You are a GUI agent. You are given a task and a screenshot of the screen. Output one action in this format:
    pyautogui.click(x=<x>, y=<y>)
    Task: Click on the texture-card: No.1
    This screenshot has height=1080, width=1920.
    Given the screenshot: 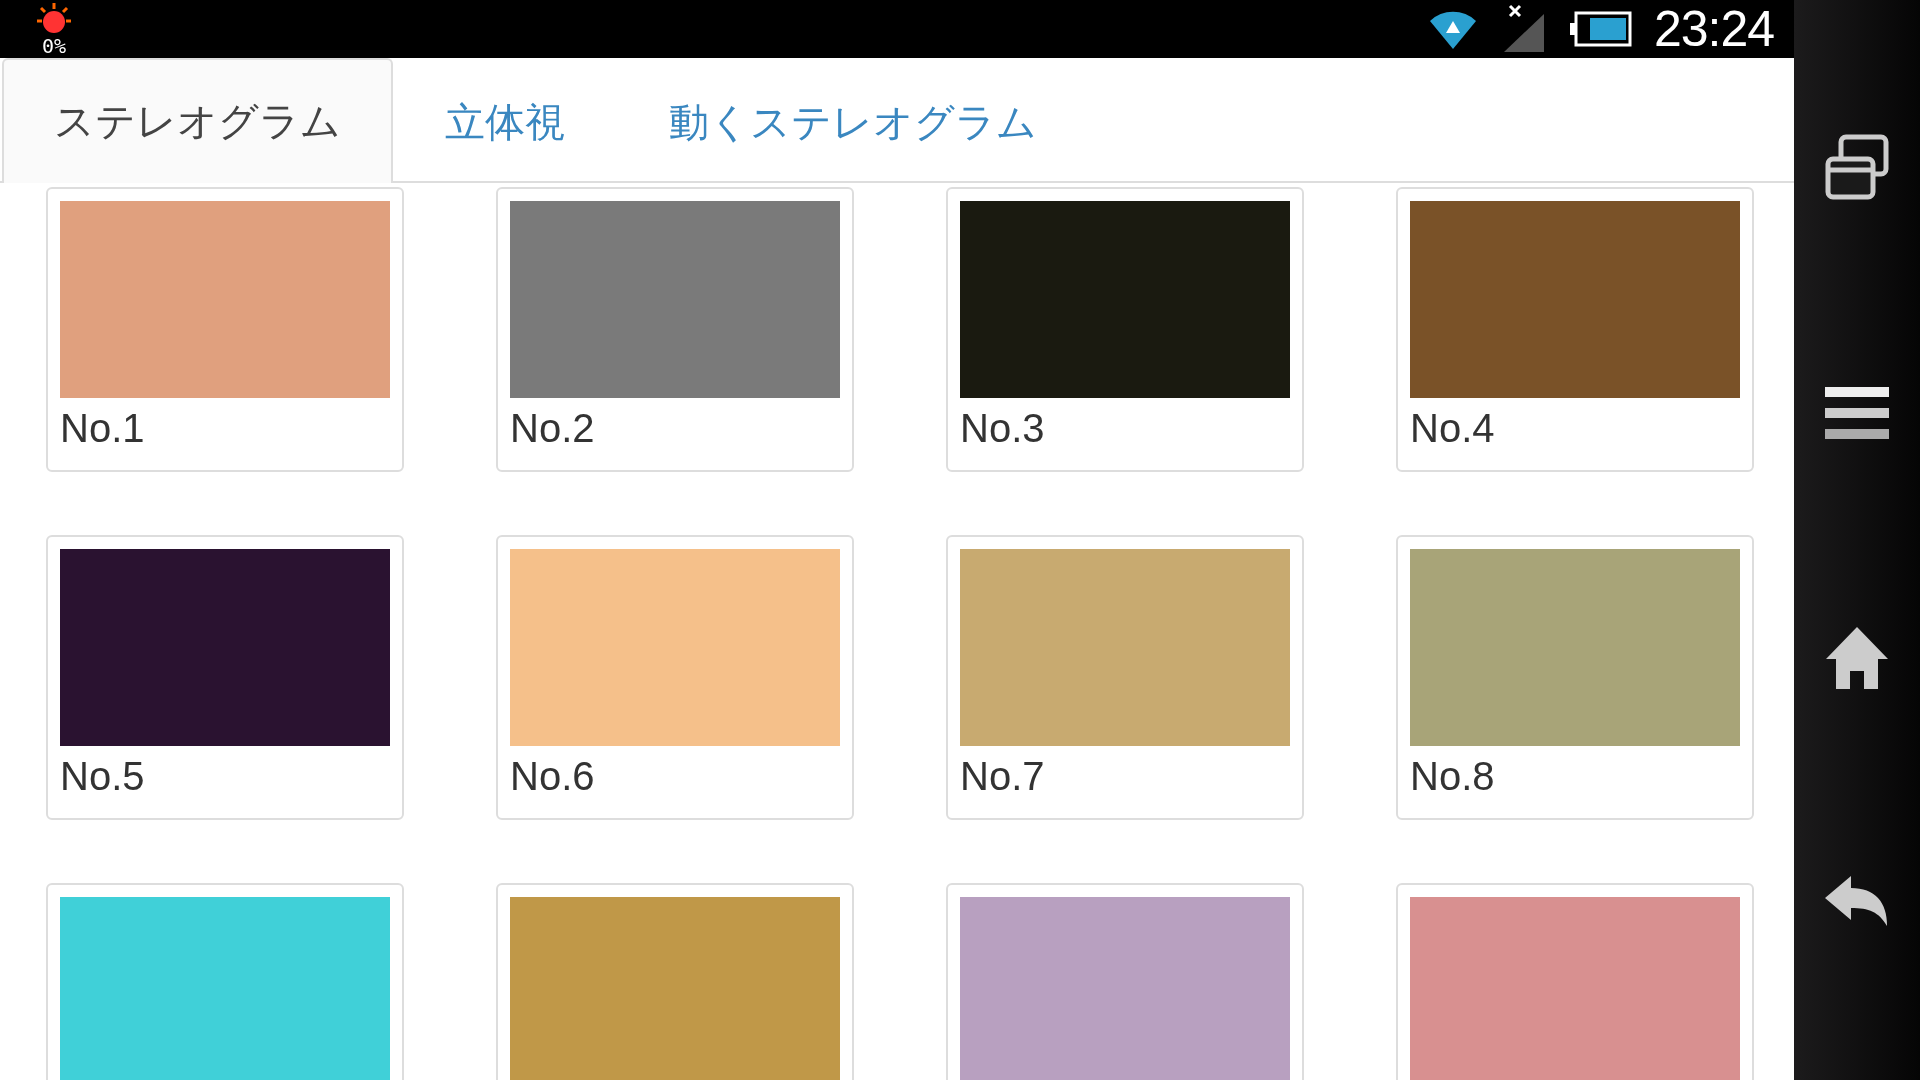 What is the action you would take?
    pyautogui.click(x=225, y=329)
    